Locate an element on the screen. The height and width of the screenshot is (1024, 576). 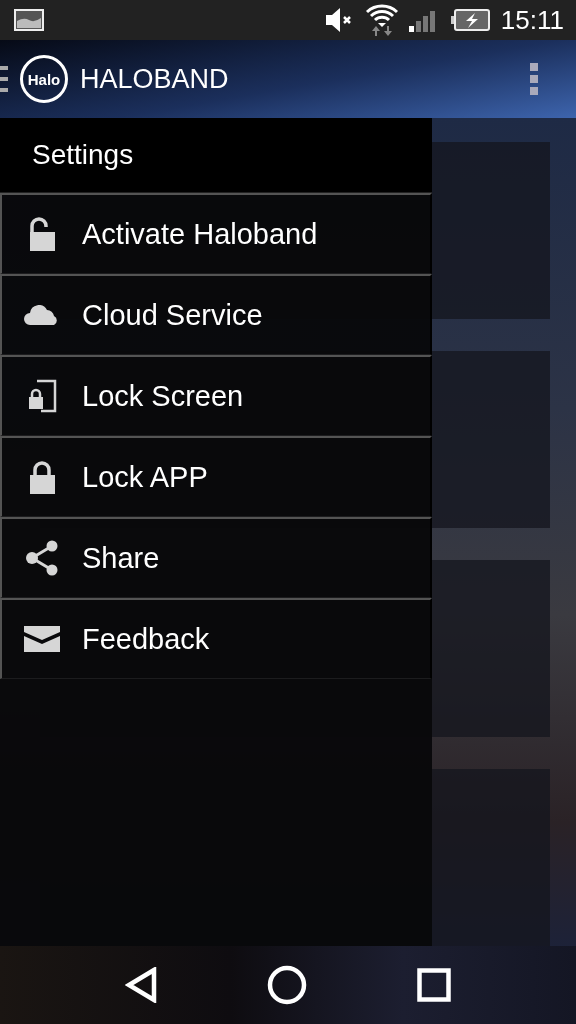
drawer-item: Feedback is located at coordinates (216, 638).